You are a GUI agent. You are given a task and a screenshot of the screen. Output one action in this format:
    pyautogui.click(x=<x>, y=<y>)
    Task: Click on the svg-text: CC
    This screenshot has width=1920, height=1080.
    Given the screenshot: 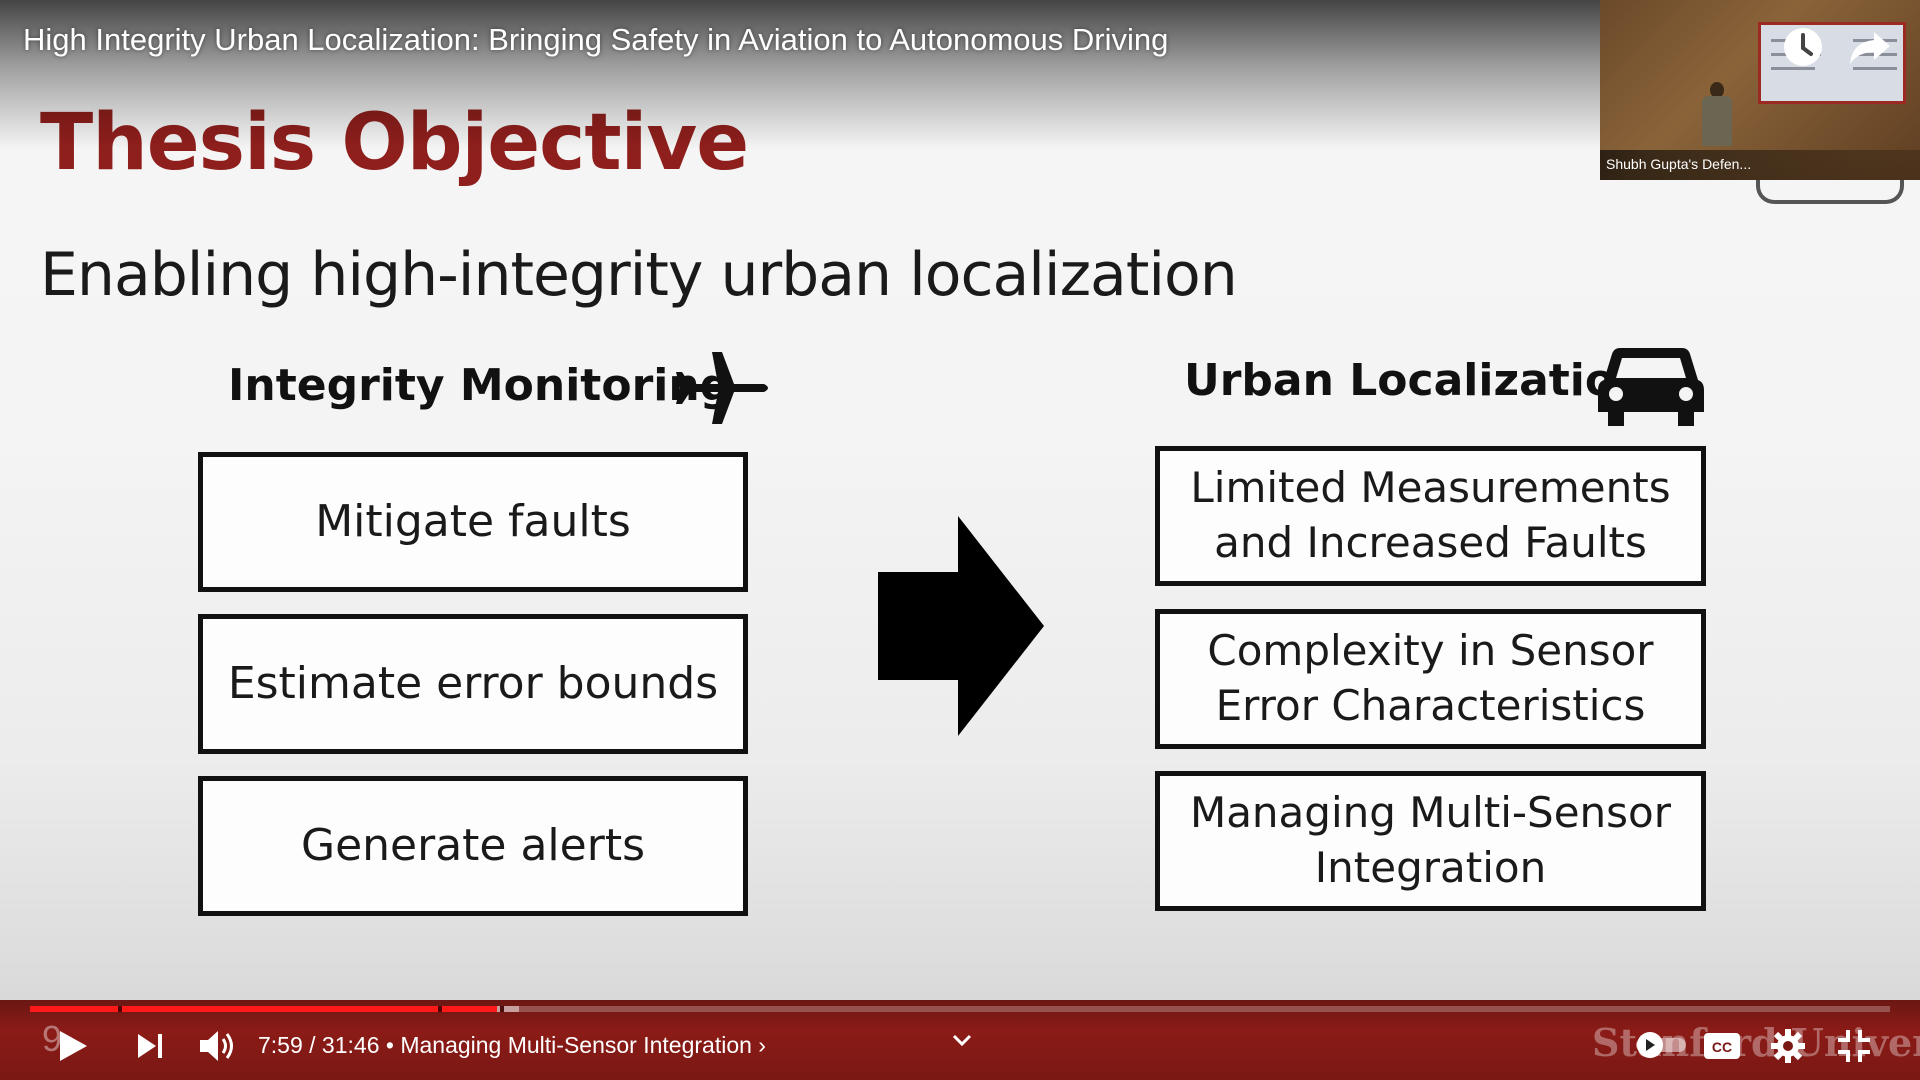 What is the action you would take?
    pyautogui.click(x=1722, y=1047)
    